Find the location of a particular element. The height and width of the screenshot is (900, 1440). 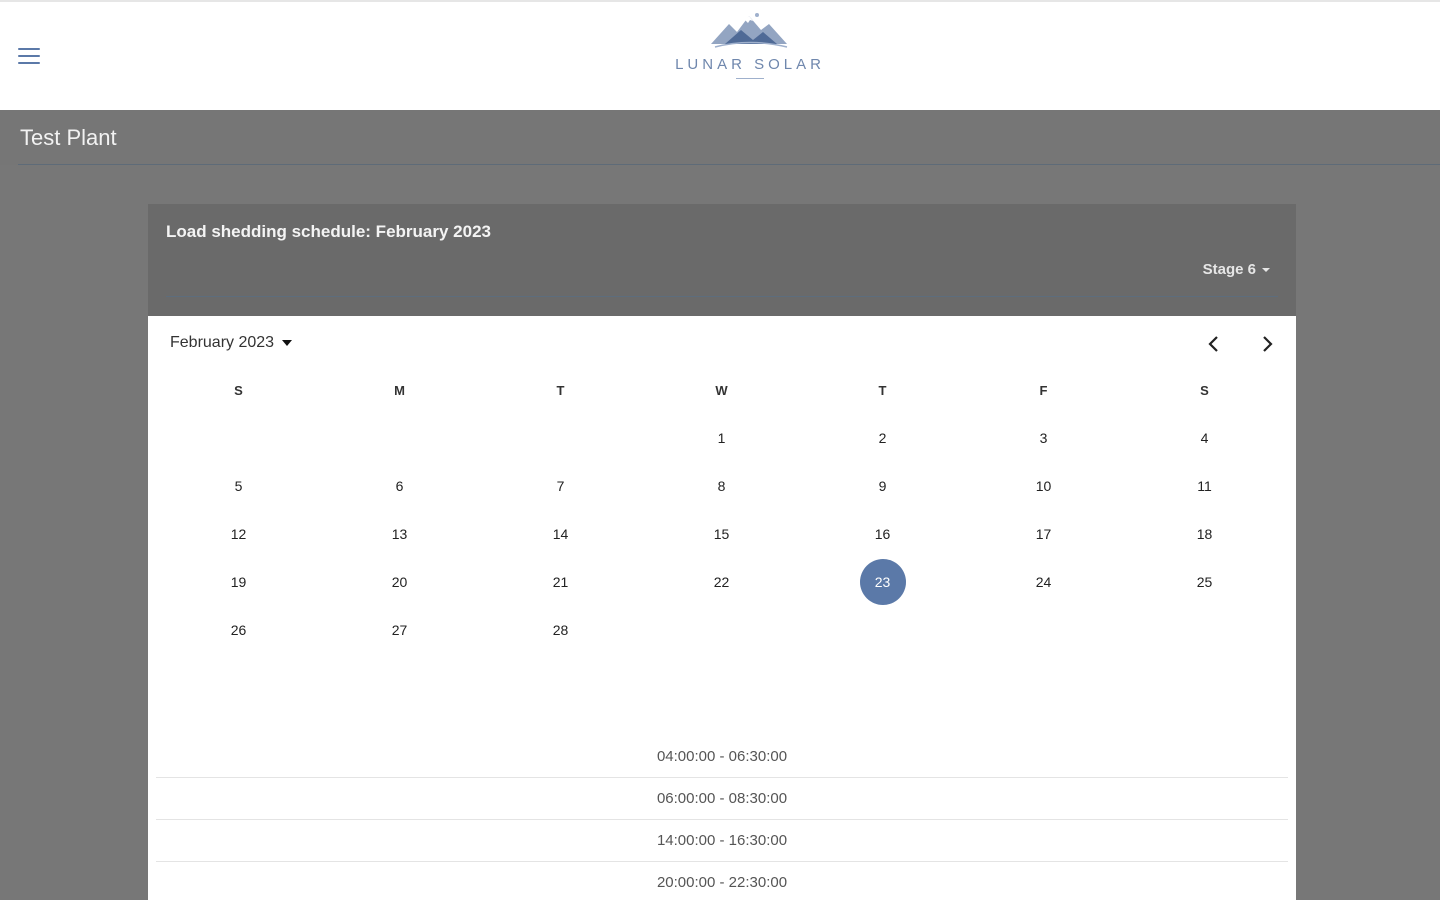

month-year-selector: February 2023 is located at coordinates (231, 343).